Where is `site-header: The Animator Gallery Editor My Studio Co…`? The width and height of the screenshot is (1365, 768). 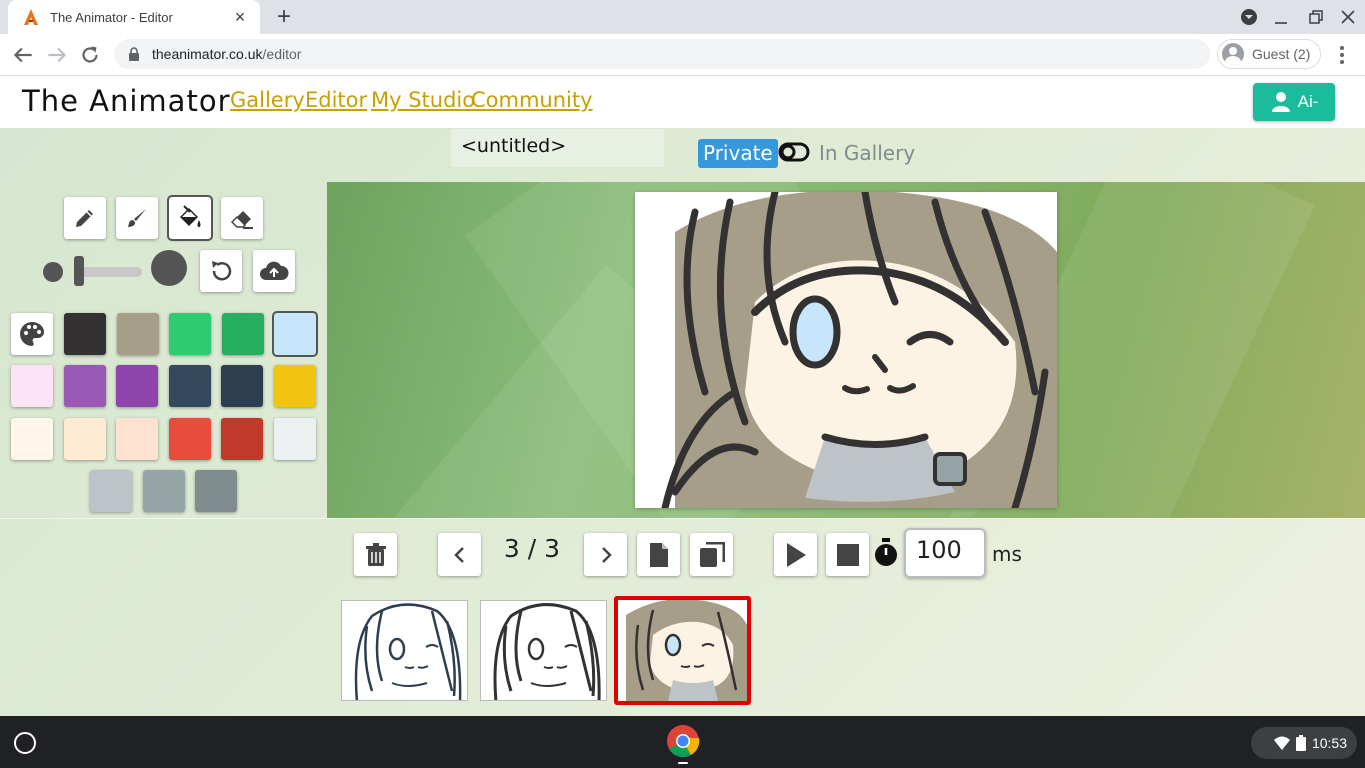
site-header: The Animator Gallery Editor My Studio Co… is located at coordinates (682, 102).